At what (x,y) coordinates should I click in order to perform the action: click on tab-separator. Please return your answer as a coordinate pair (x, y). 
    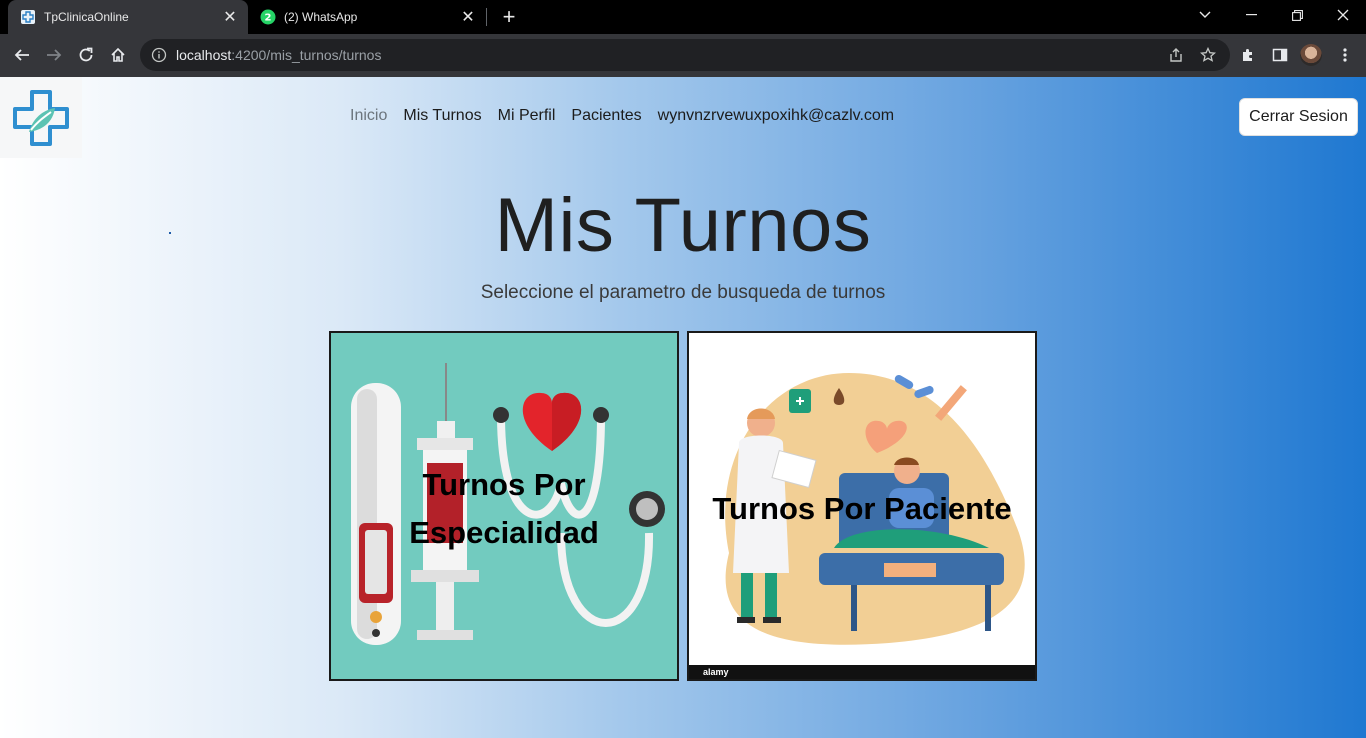
    Looking at the image, I should click on (486, 17).